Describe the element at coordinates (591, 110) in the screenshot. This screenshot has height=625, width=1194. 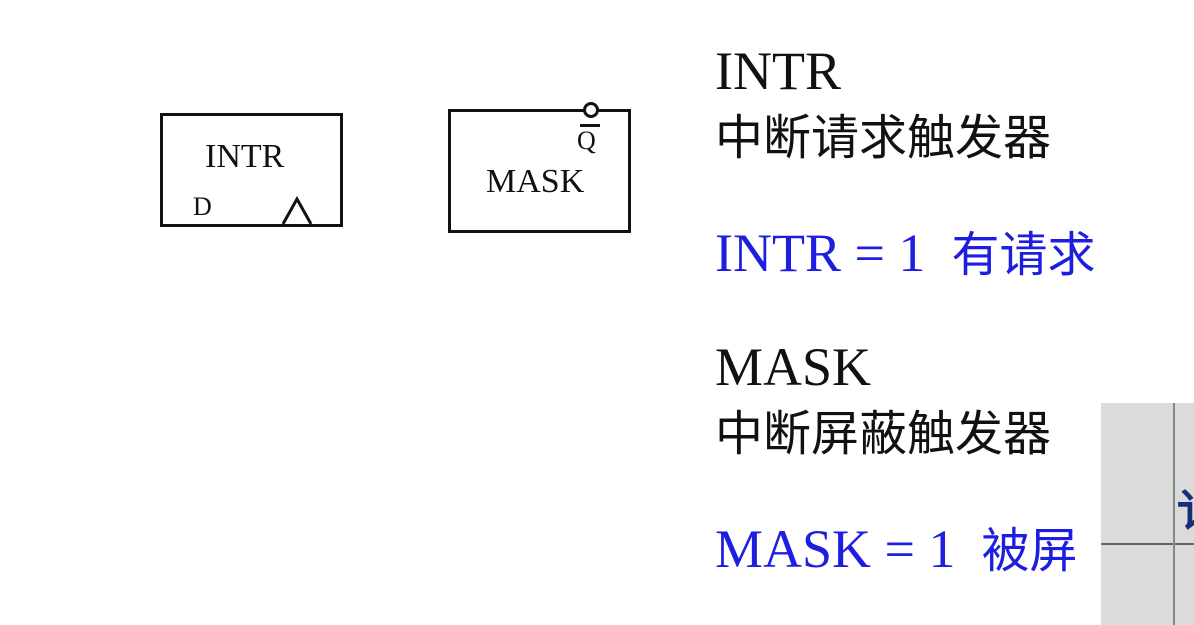
I see `inverted-output-bubble` at that location.